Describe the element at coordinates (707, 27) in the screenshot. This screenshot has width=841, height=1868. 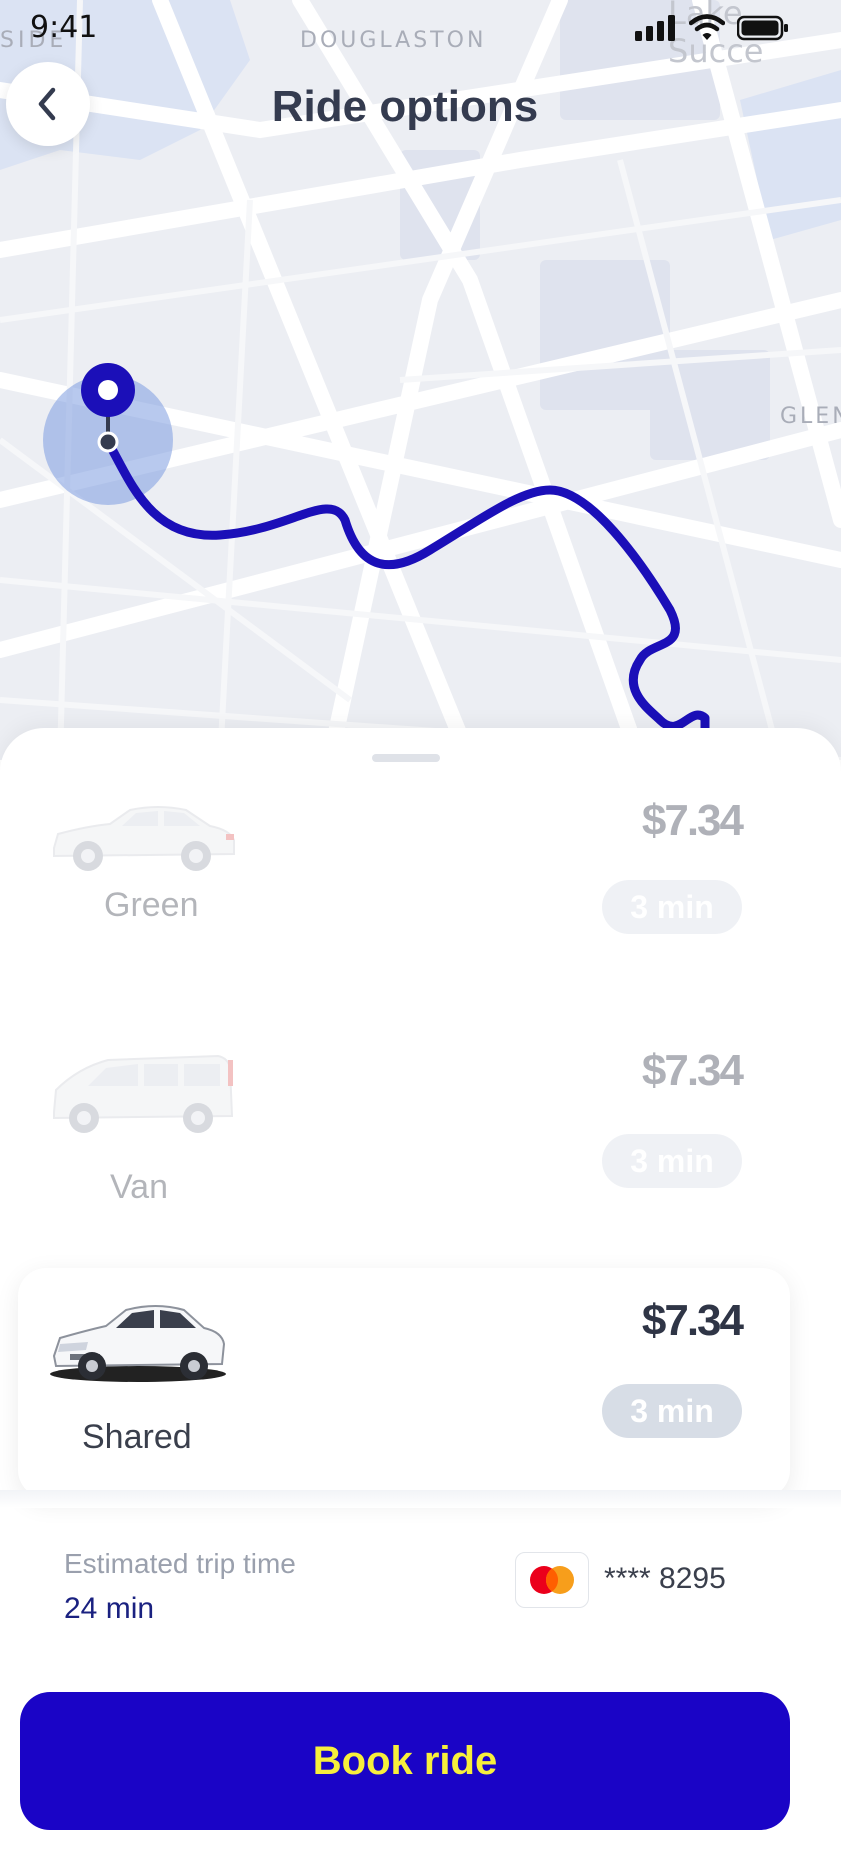
I see `wifi-icon` at that location.